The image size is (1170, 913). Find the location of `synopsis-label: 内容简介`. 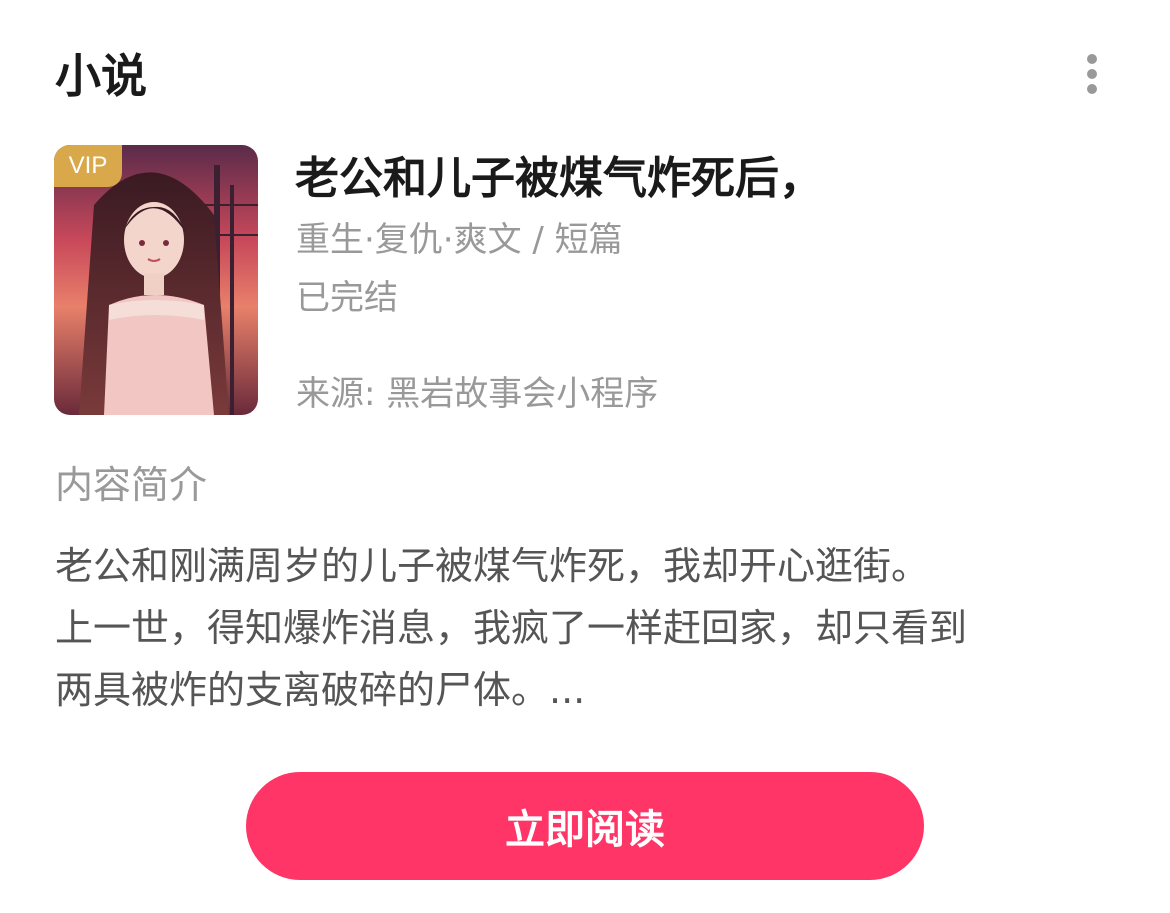

synopsis-label: 内容简介 is located at coordinates (131, 485).